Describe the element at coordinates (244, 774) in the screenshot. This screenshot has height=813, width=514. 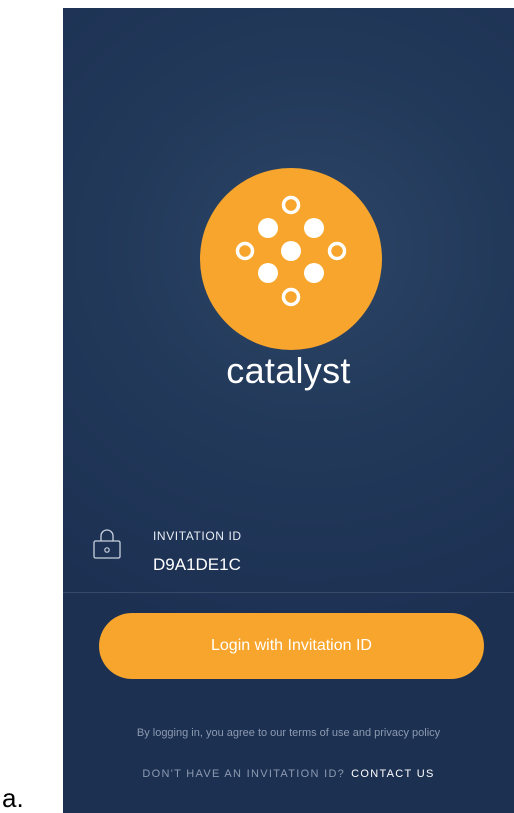
I see `no-invitation-question: DON'T HAVE AN INVITATION ID?` at that location.